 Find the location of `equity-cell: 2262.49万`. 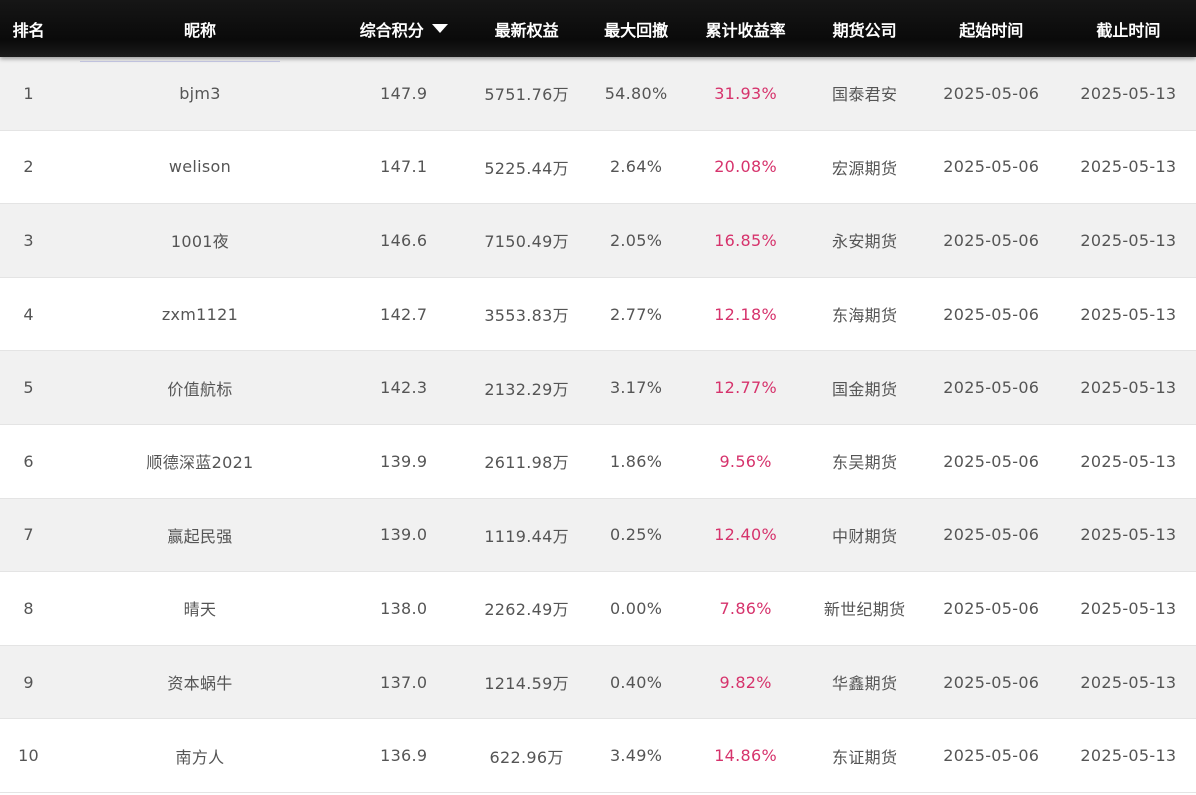

equity-cell: 2262.49万 is located at coordinates (526, 610).